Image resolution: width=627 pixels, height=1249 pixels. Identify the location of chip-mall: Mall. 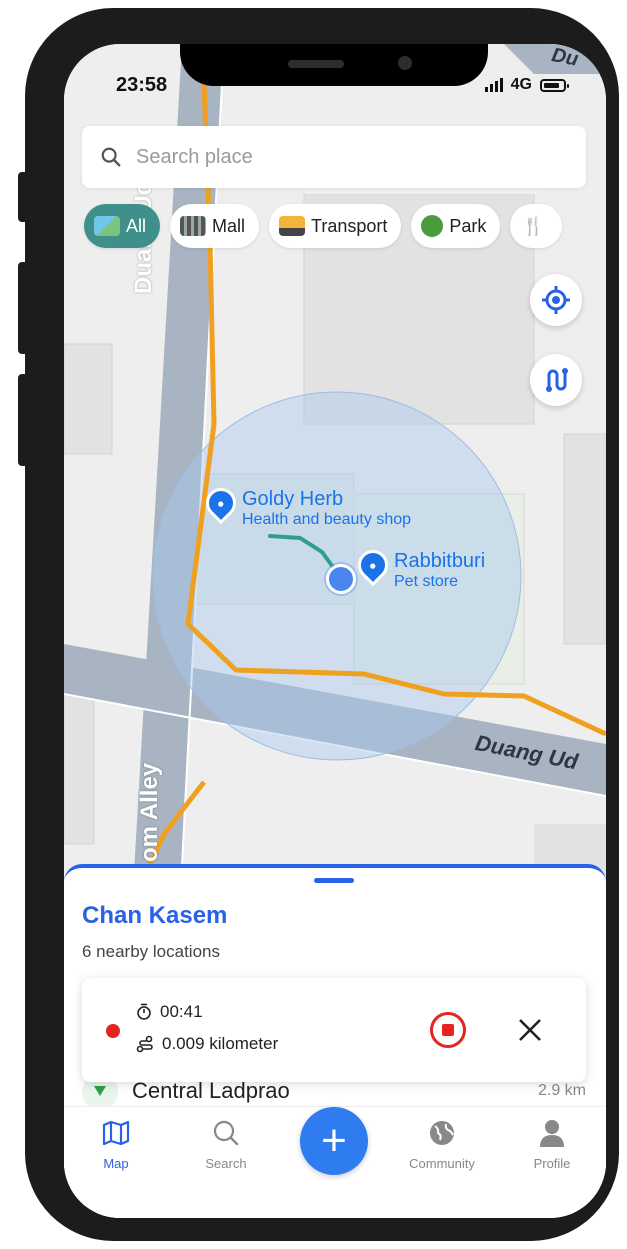
(215, 226).